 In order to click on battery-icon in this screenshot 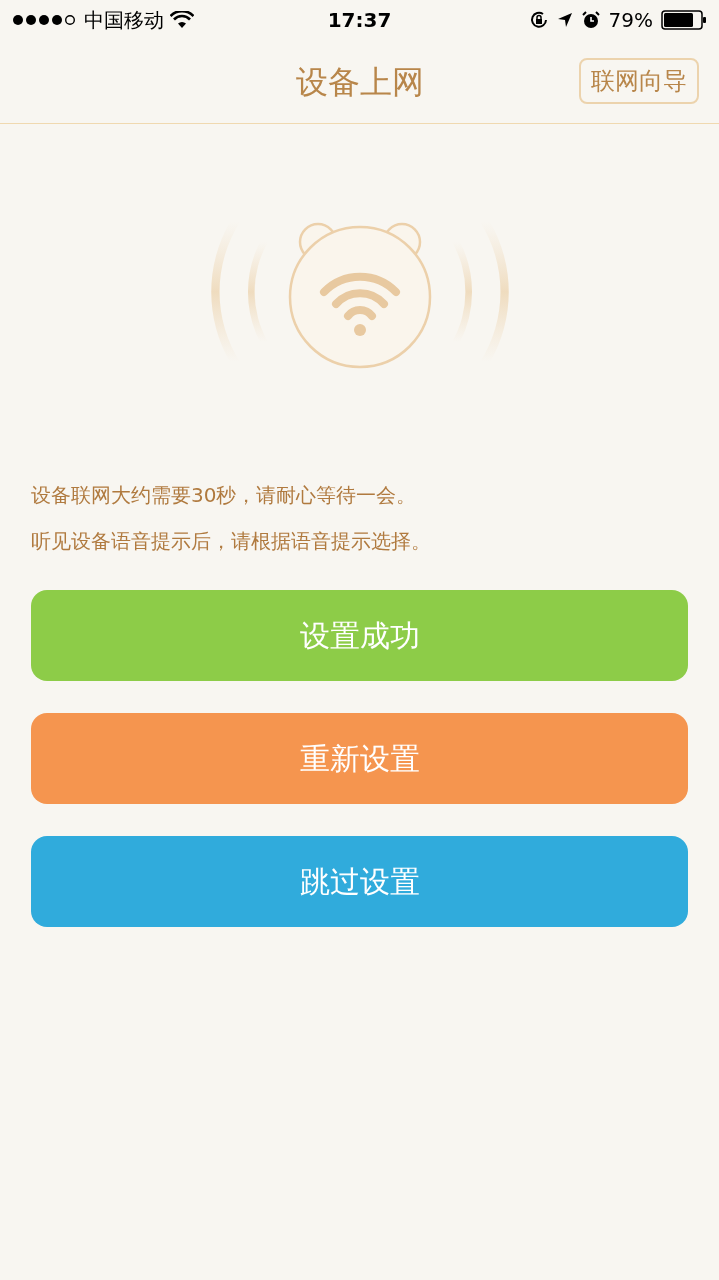, I will do `click(684, 20)`.